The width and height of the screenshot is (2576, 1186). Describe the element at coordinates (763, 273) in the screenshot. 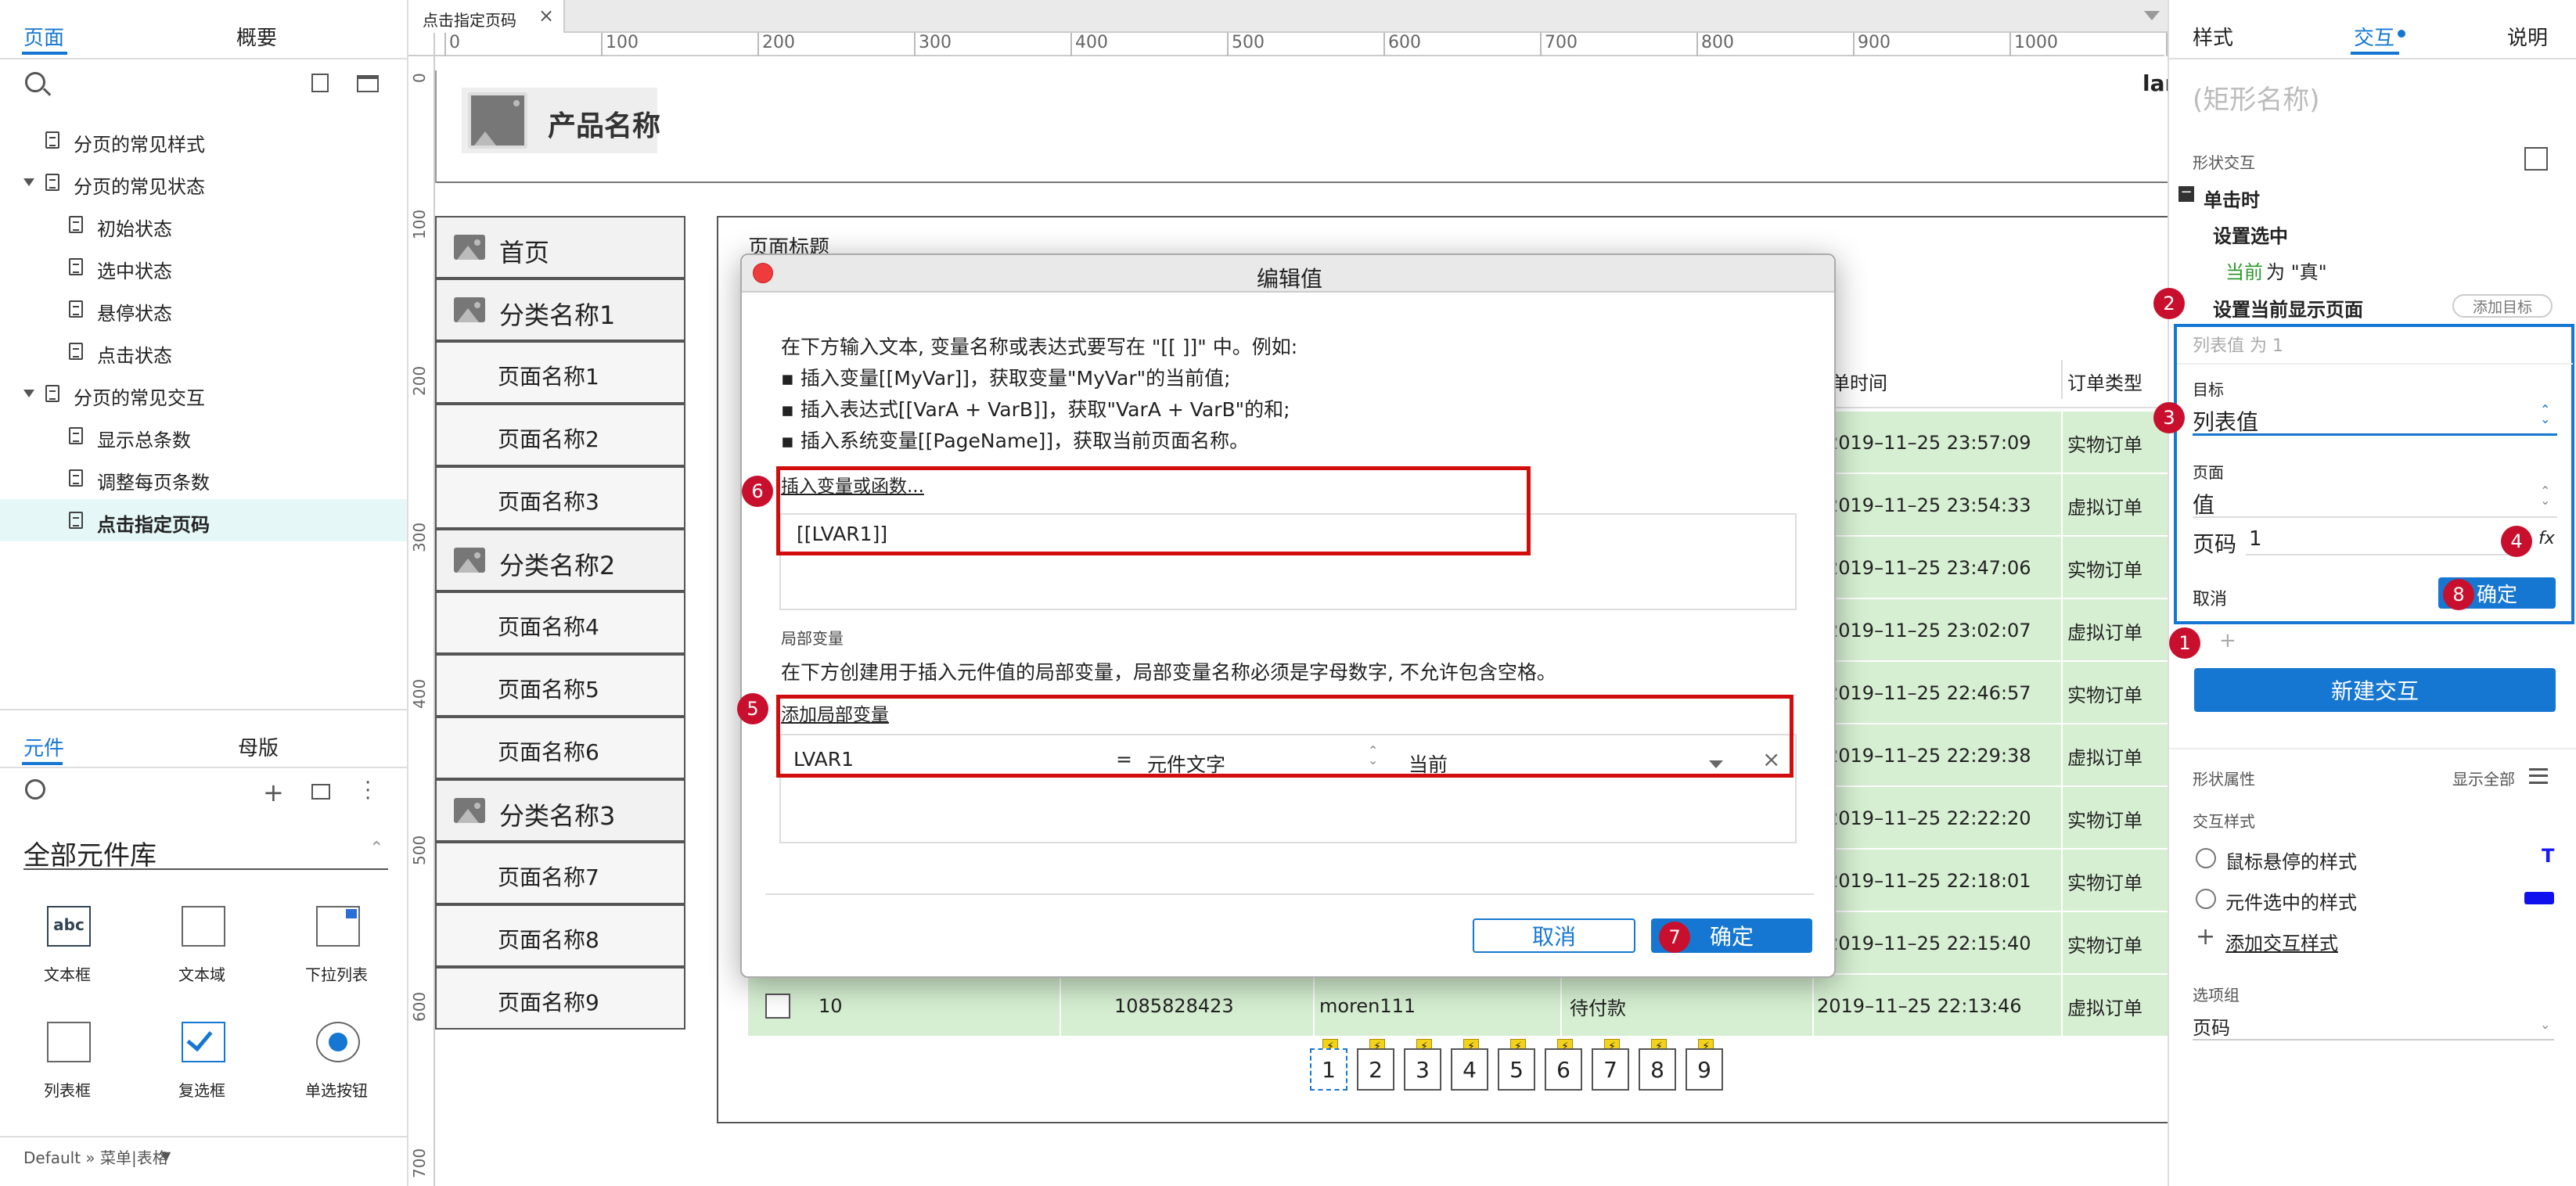

I see `close-dialog-icon` at that location.